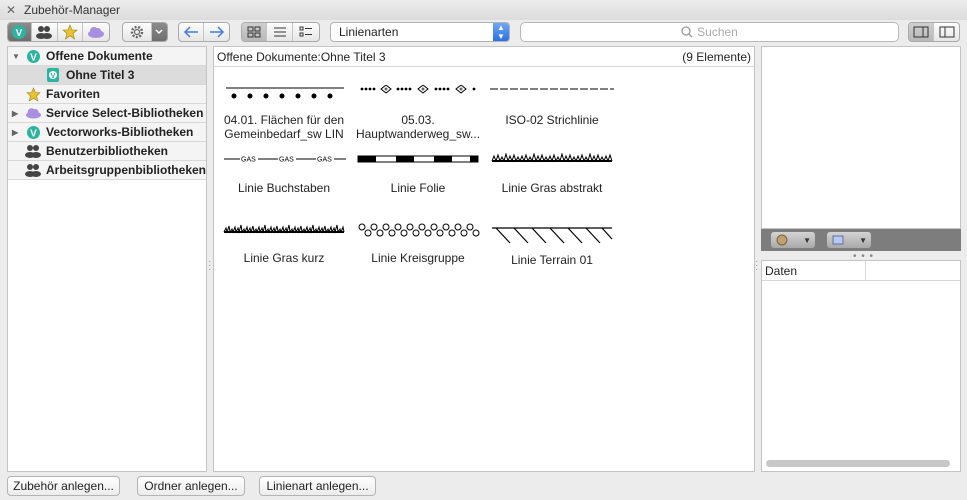 This screenshot has width=967, height=500. I want to click on gear-icon, so click(137, 32).